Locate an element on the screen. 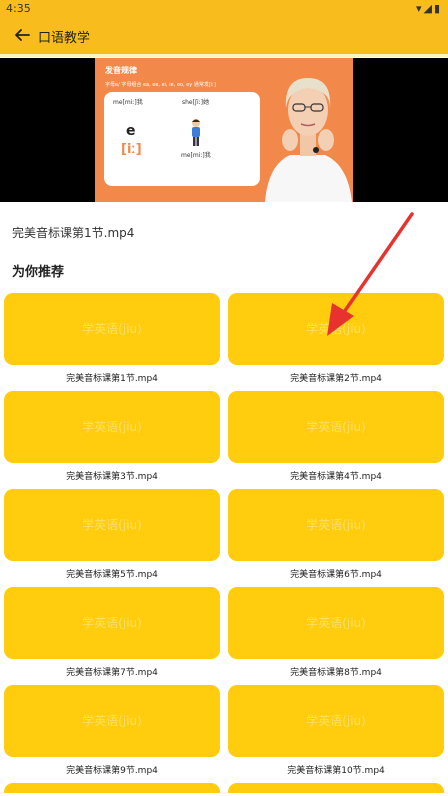  status-icons: ▾◢▮ is located at coordinates (429, 8).